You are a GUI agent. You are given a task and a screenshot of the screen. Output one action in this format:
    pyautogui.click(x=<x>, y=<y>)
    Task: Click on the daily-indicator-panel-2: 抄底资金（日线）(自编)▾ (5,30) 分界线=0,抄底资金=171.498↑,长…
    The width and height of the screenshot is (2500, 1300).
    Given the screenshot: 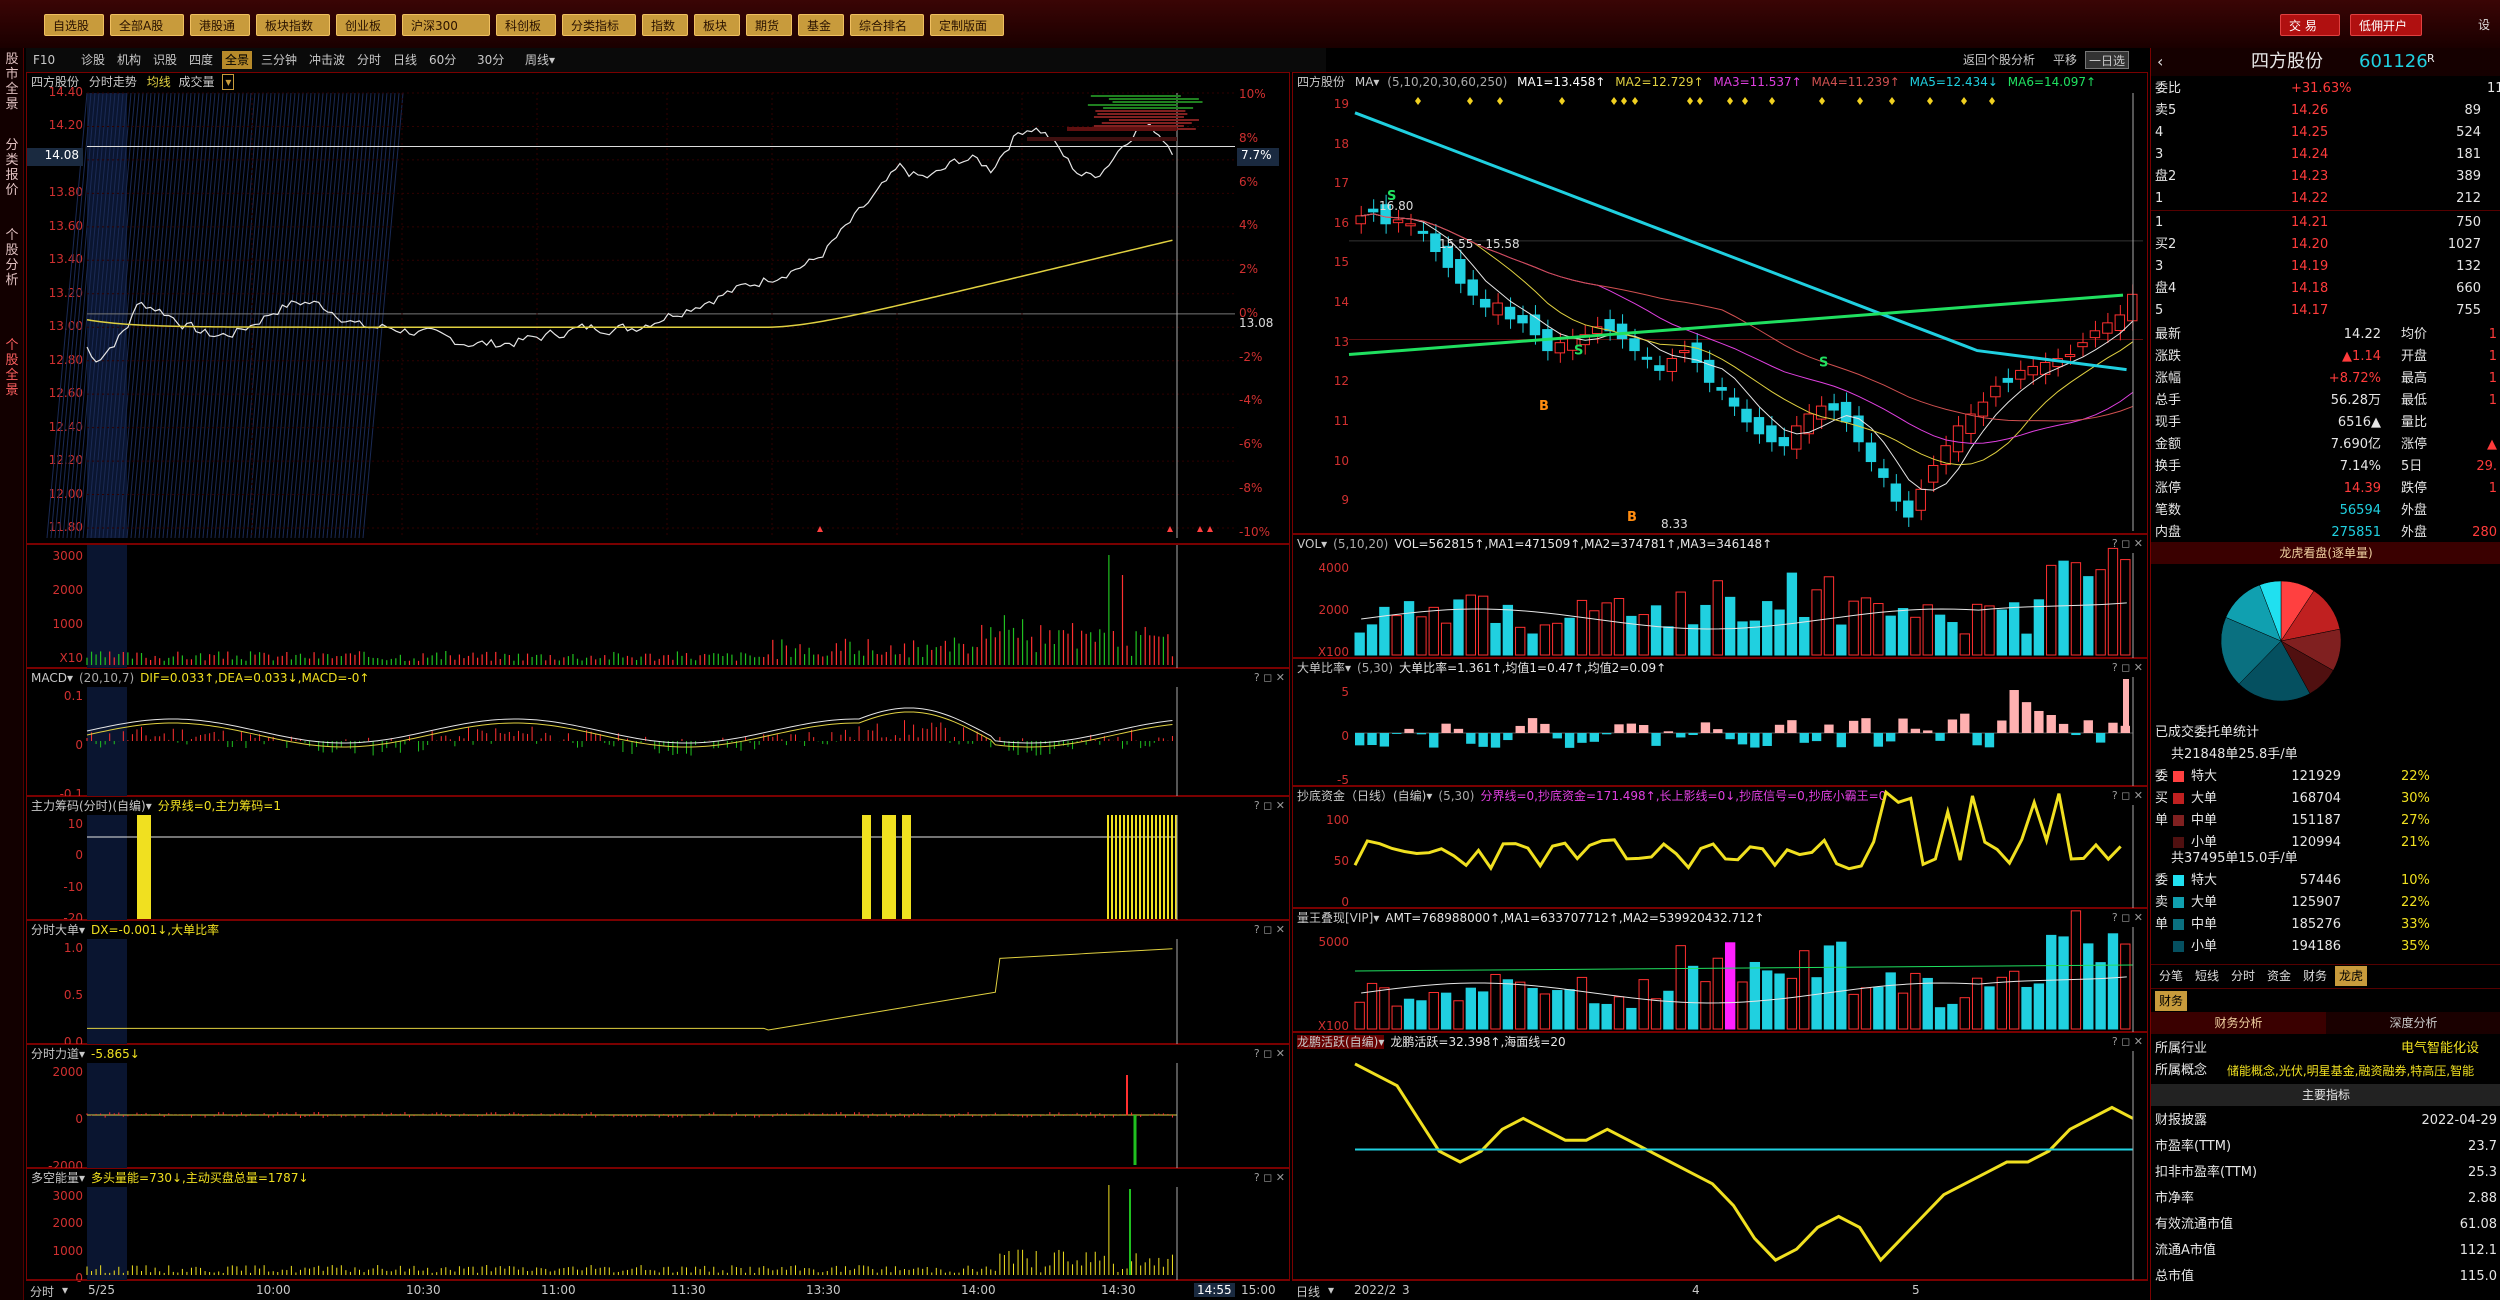 What is the action you would take?
    pyautogui.click(x=1720, y=847)
    